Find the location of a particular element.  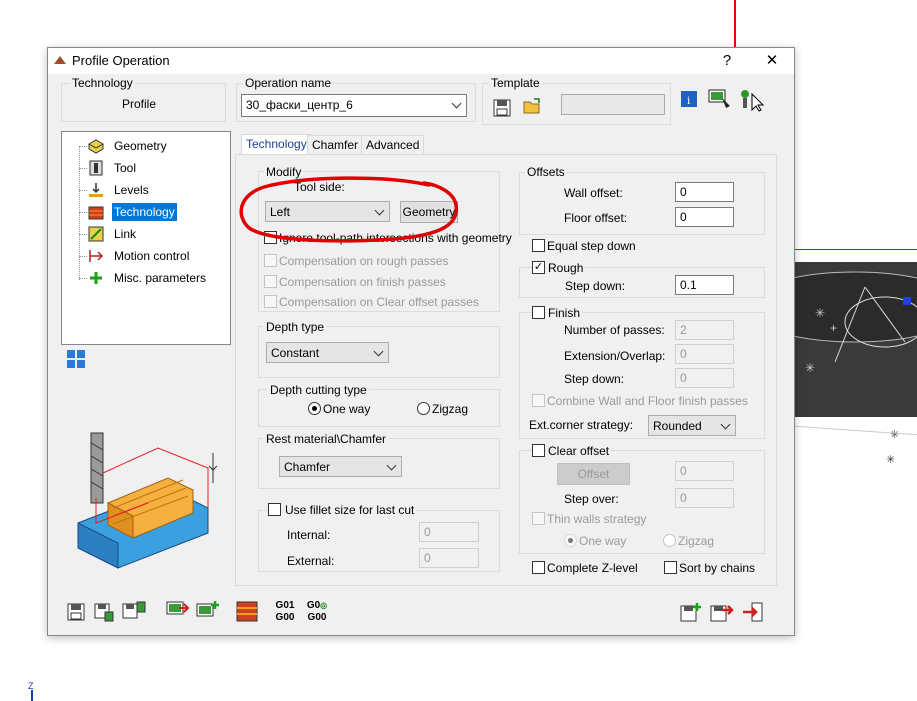

corner-strategy-value: Rounded is located at coordinates (677, 426).